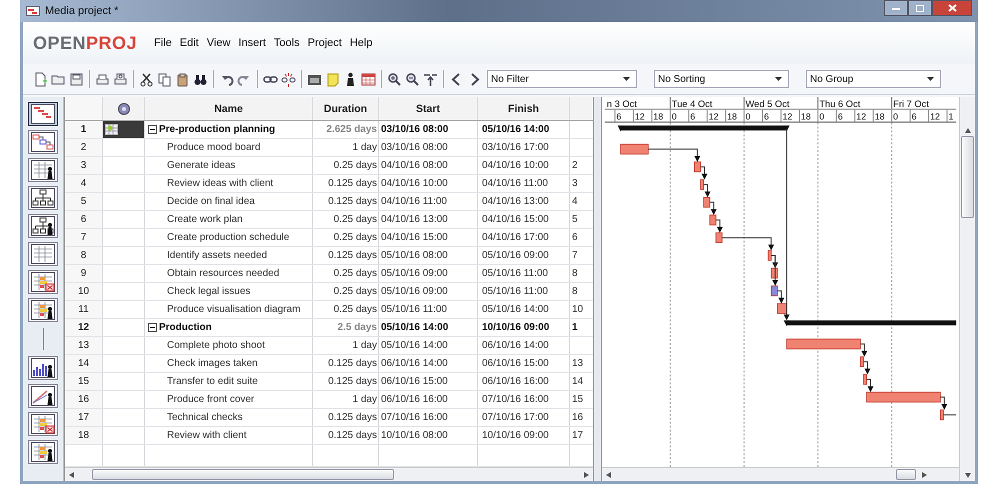 This screenshot has width=982, height=491. Describe the element at coordinates (952, 8) in the screenshot. I see `close-button` at that location.